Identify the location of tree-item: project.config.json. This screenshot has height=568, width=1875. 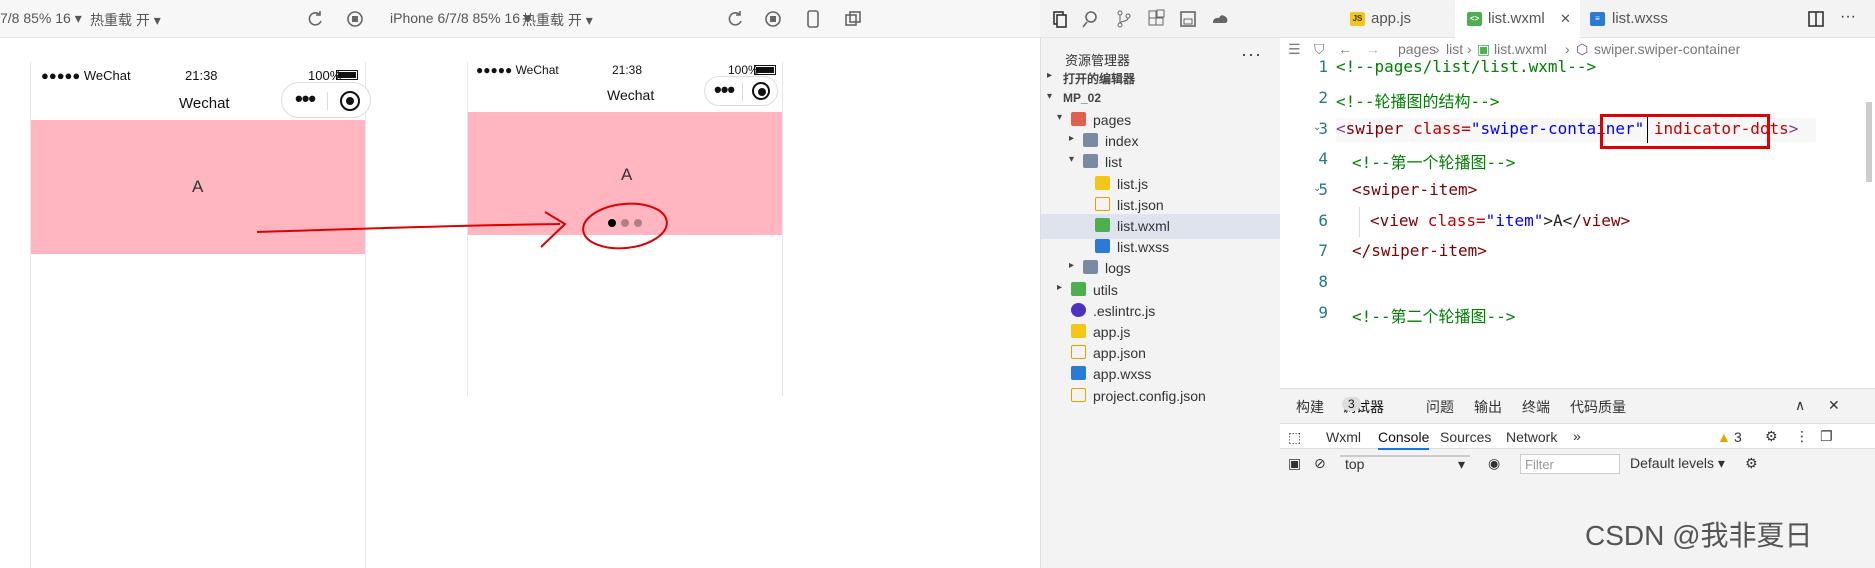
(1161, 396).